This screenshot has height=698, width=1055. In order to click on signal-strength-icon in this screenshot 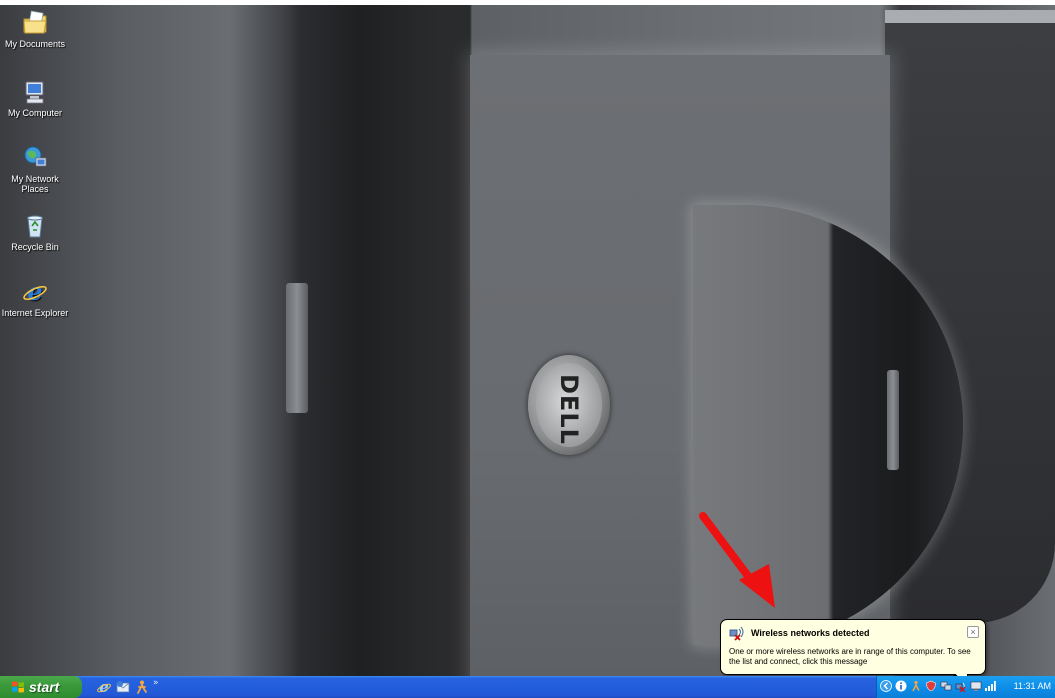, I will do `click(990, 686)`.